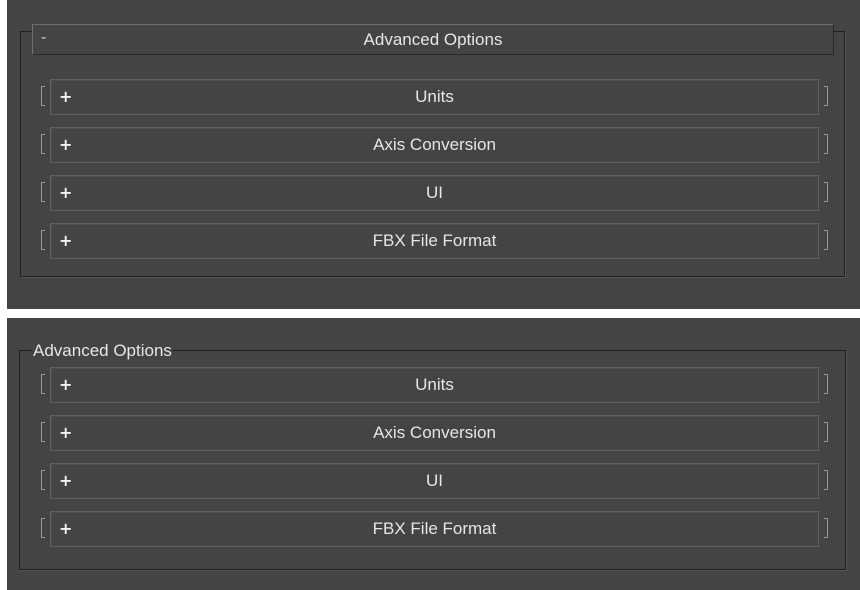 The height and width of the screenshot is (590, 860). Describe the element at coordinates (43, 38) in the screenshot. I see `collapse-icon: -` at that location.